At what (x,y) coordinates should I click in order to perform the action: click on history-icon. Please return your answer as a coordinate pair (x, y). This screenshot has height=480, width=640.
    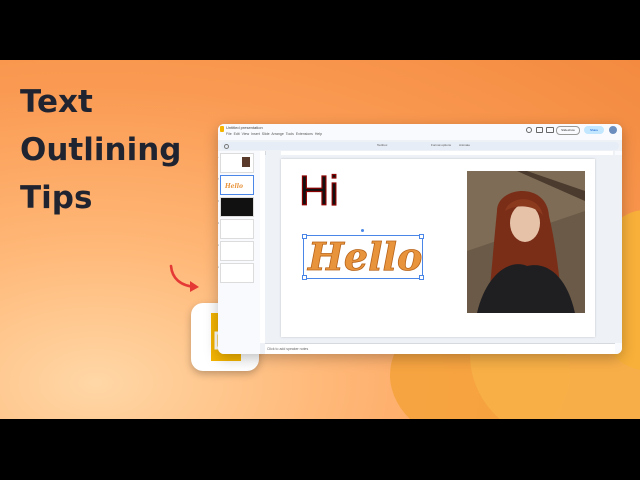
    Looking at the image, I should click on (529, 130).